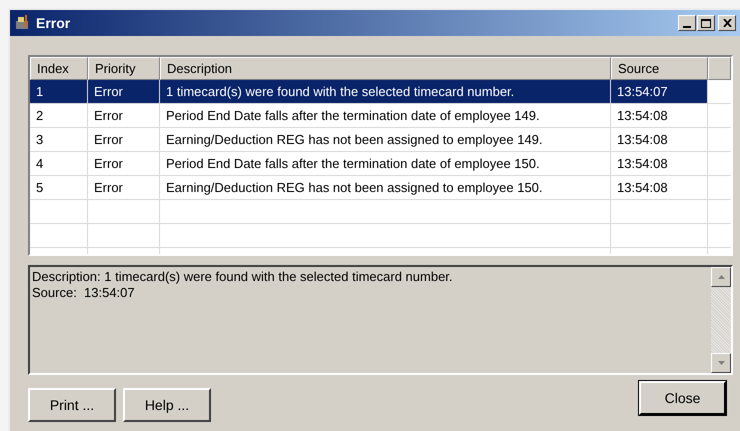  Describe the element at coordinates (385, 92) in the screenshot. I see `table-cell: 1 timecard(s) were found with the selected timecard number.` at that location.